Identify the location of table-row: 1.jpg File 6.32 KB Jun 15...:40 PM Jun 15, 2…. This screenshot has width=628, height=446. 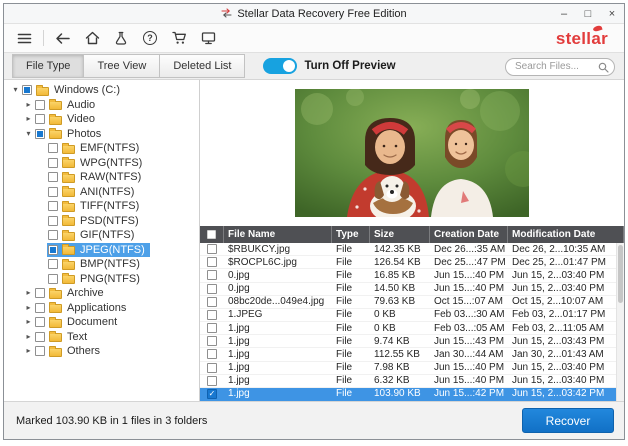
(408, 381).